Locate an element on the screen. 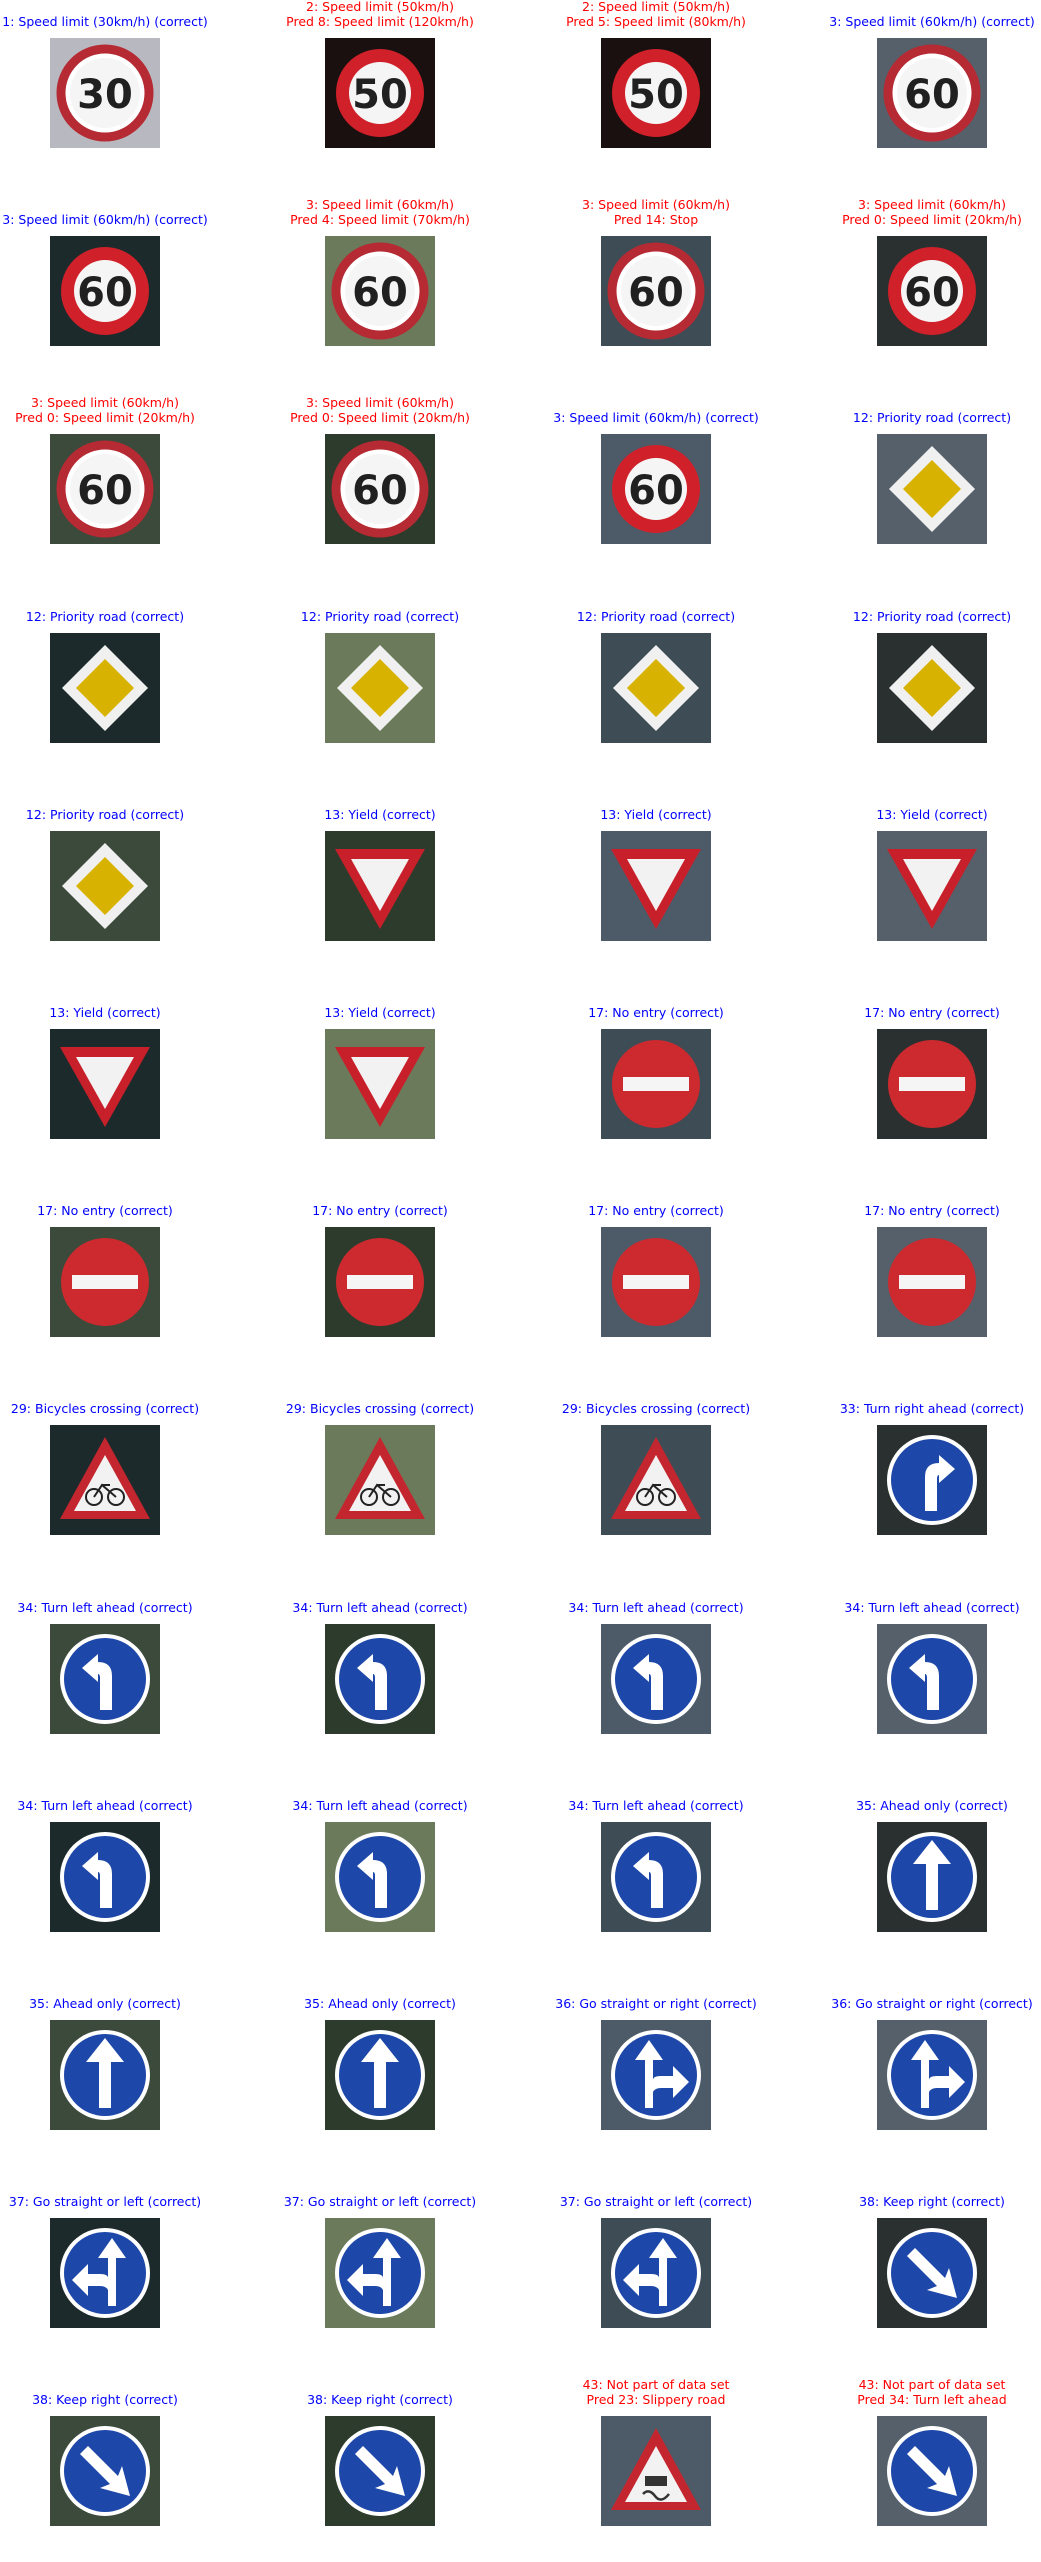 The image size is (1041, 2562). true-label-text: 1: Speed limit (30km/h) (correct) is located at coordinates (105, 21).